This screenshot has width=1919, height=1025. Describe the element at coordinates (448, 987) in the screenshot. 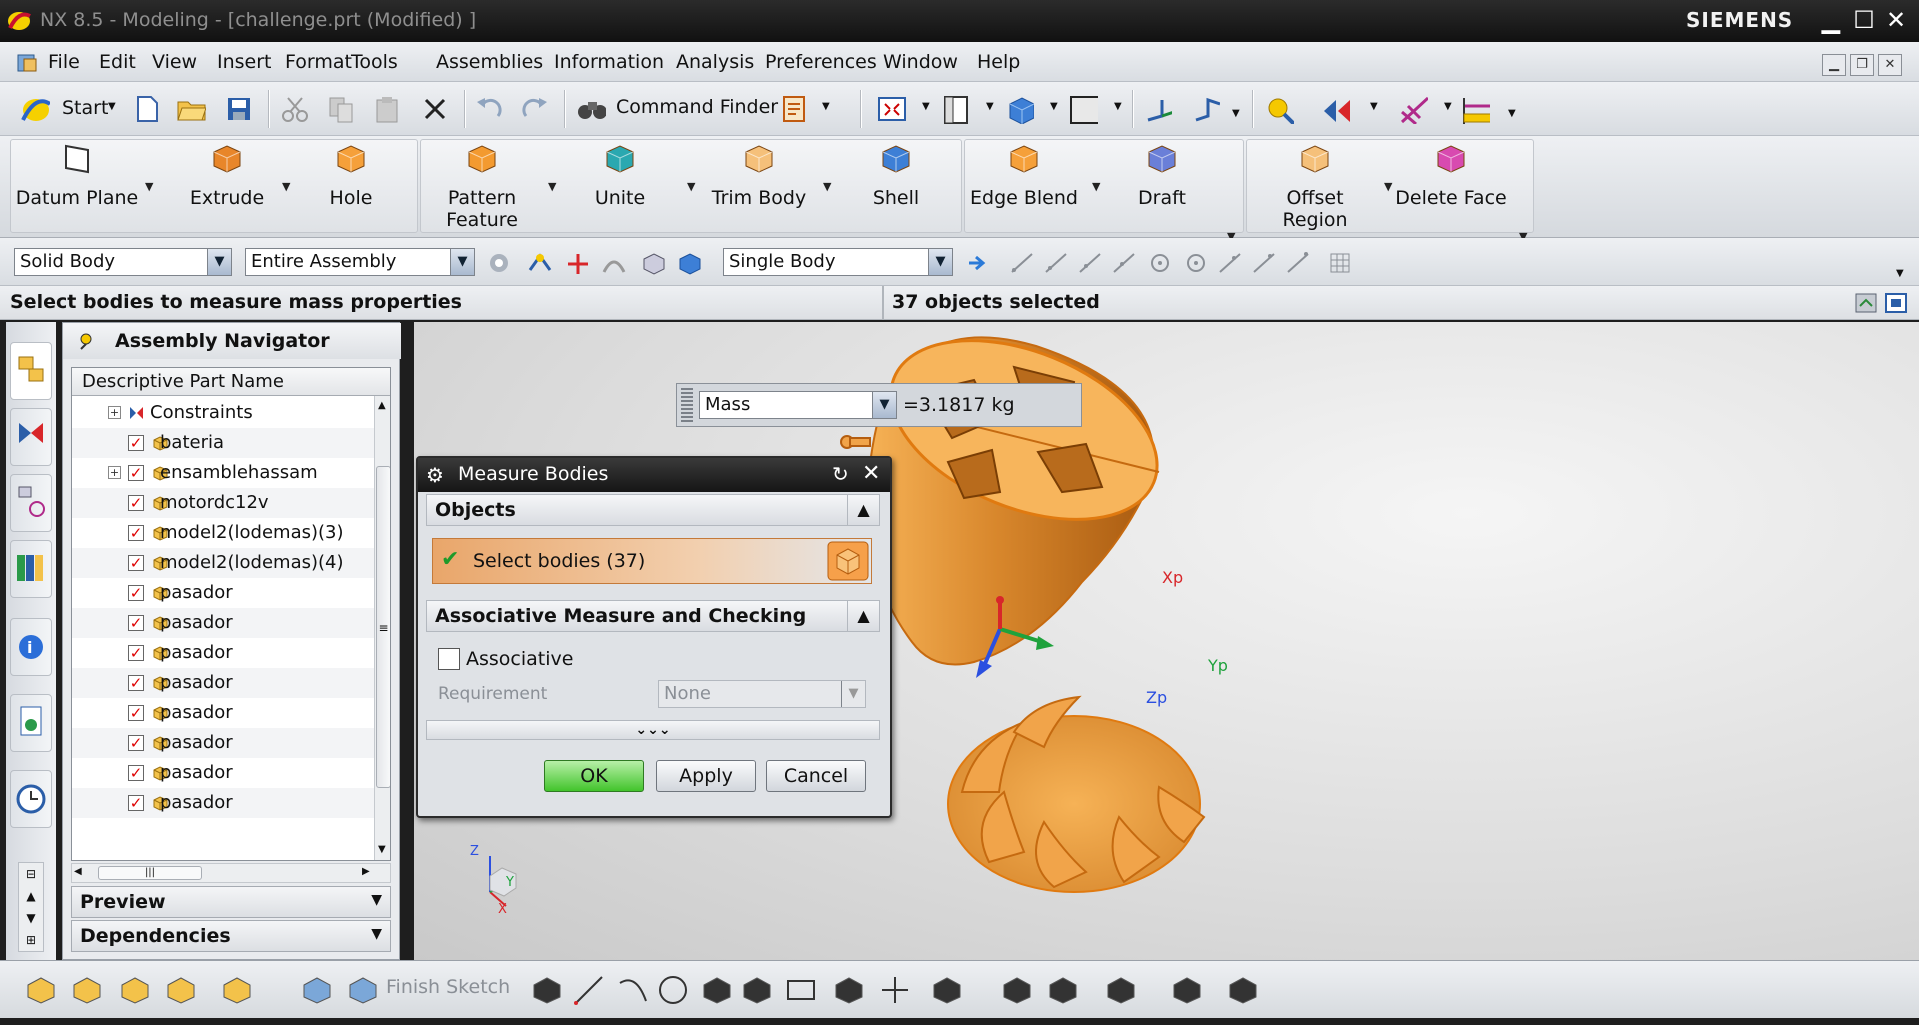

I see `finish-sketch-button: Finish Sketch` at that location.